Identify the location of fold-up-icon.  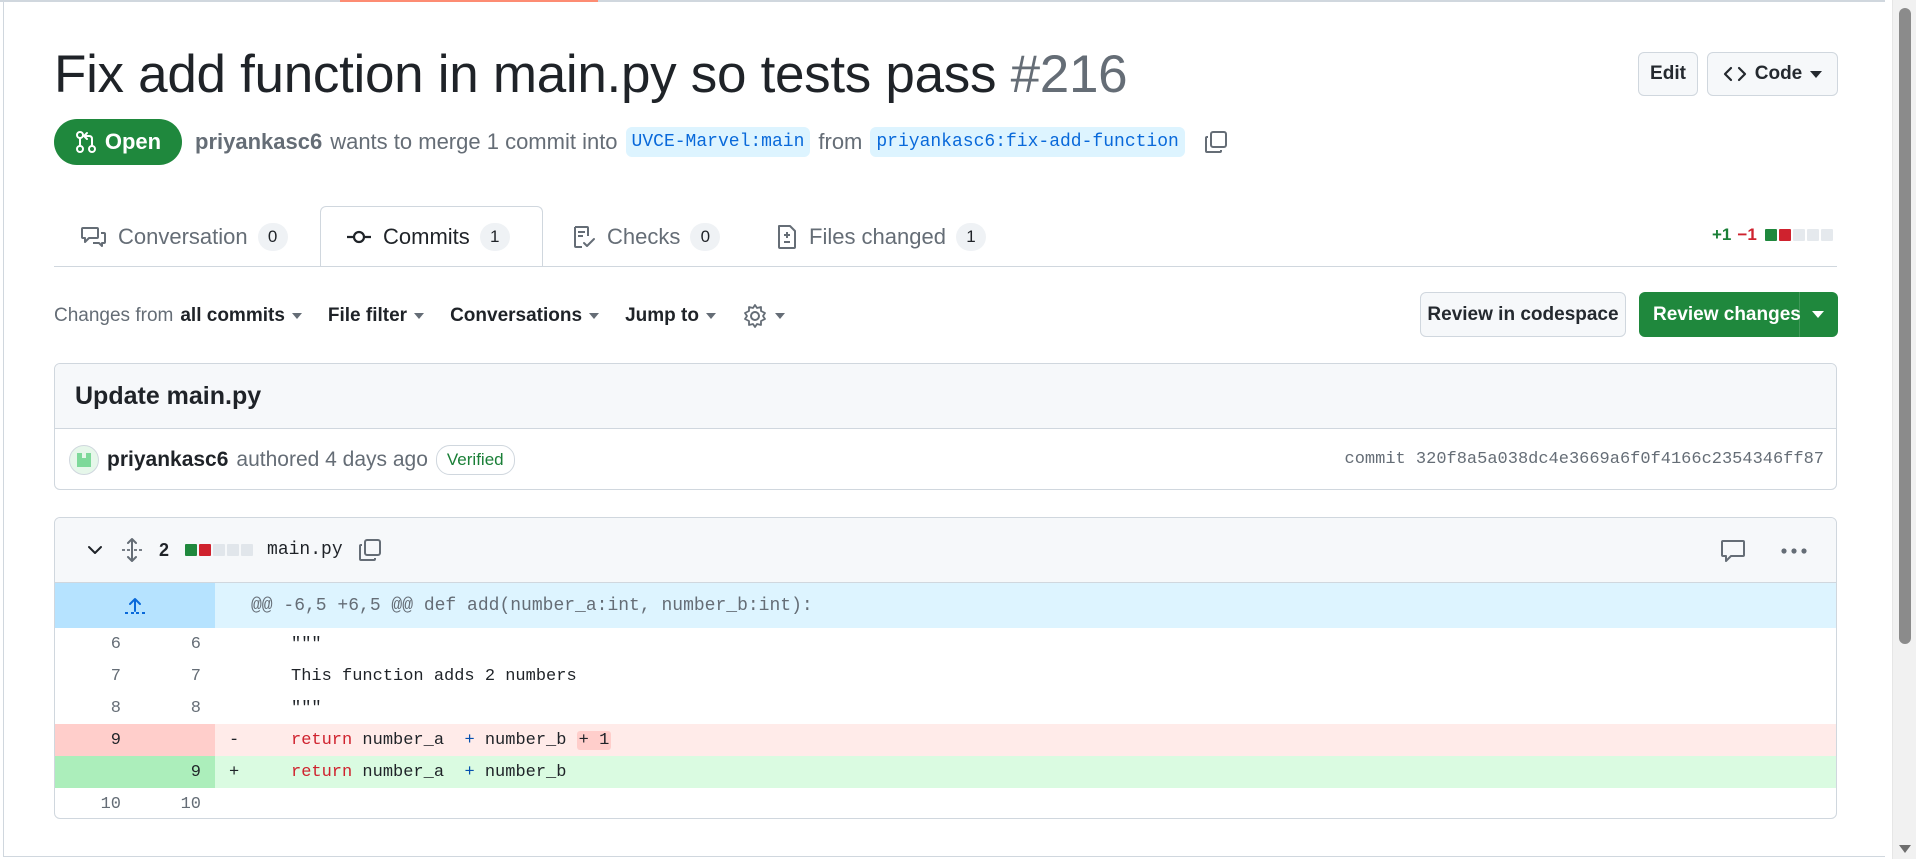
(135, 605).